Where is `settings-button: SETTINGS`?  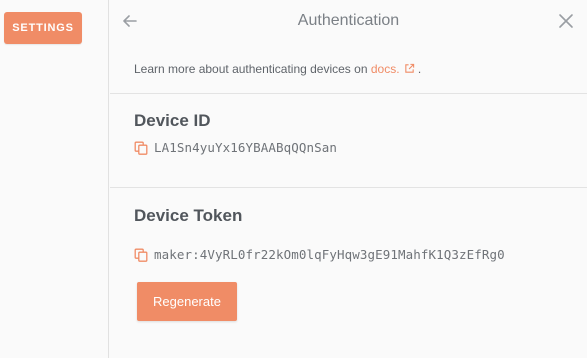 settings-button: SETTINGS is located at coordinates (43, 28).